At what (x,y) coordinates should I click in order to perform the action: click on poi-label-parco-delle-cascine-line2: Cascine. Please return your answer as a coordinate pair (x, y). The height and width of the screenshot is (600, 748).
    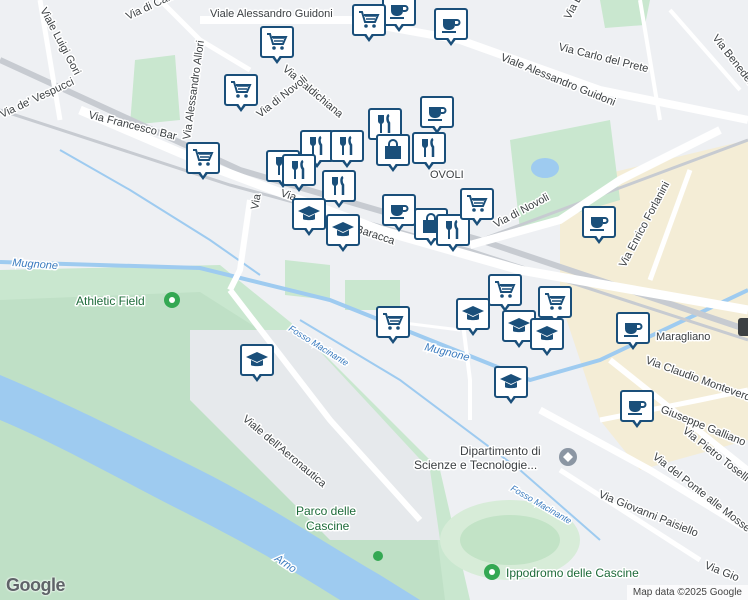
    Looking at the image, I should click on (328, 526).